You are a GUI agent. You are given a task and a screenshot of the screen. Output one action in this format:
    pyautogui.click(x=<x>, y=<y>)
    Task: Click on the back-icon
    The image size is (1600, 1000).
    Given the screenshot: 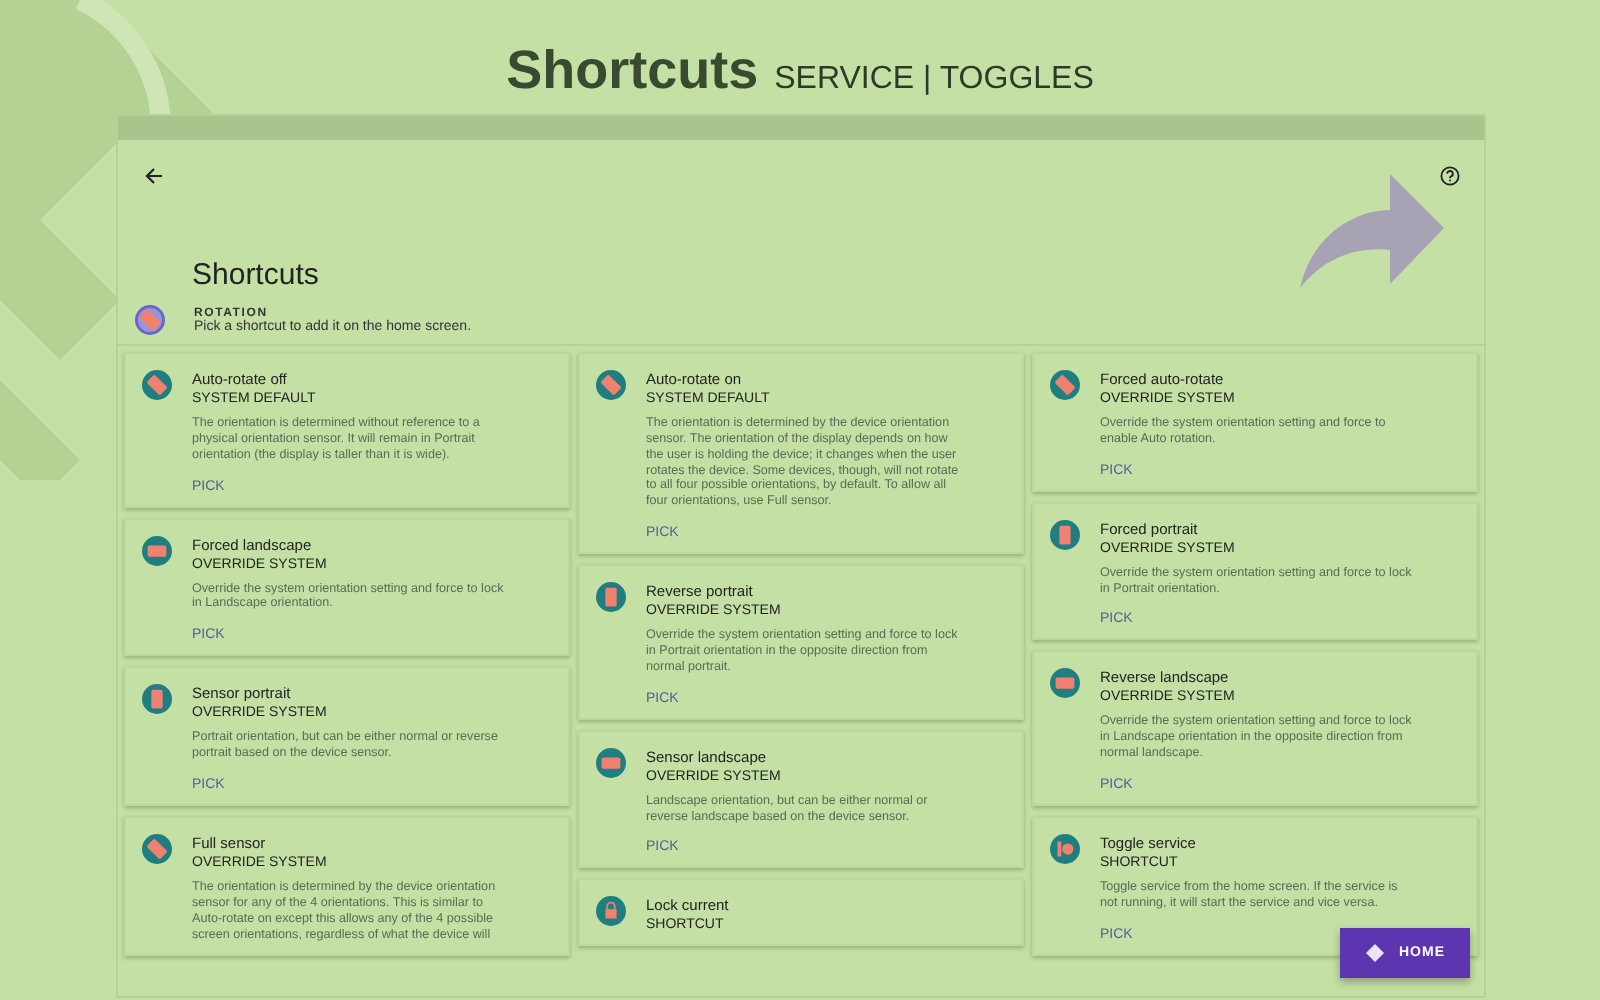 What is the action you would take?
    pyautogui.click(x=154, y=176)
    